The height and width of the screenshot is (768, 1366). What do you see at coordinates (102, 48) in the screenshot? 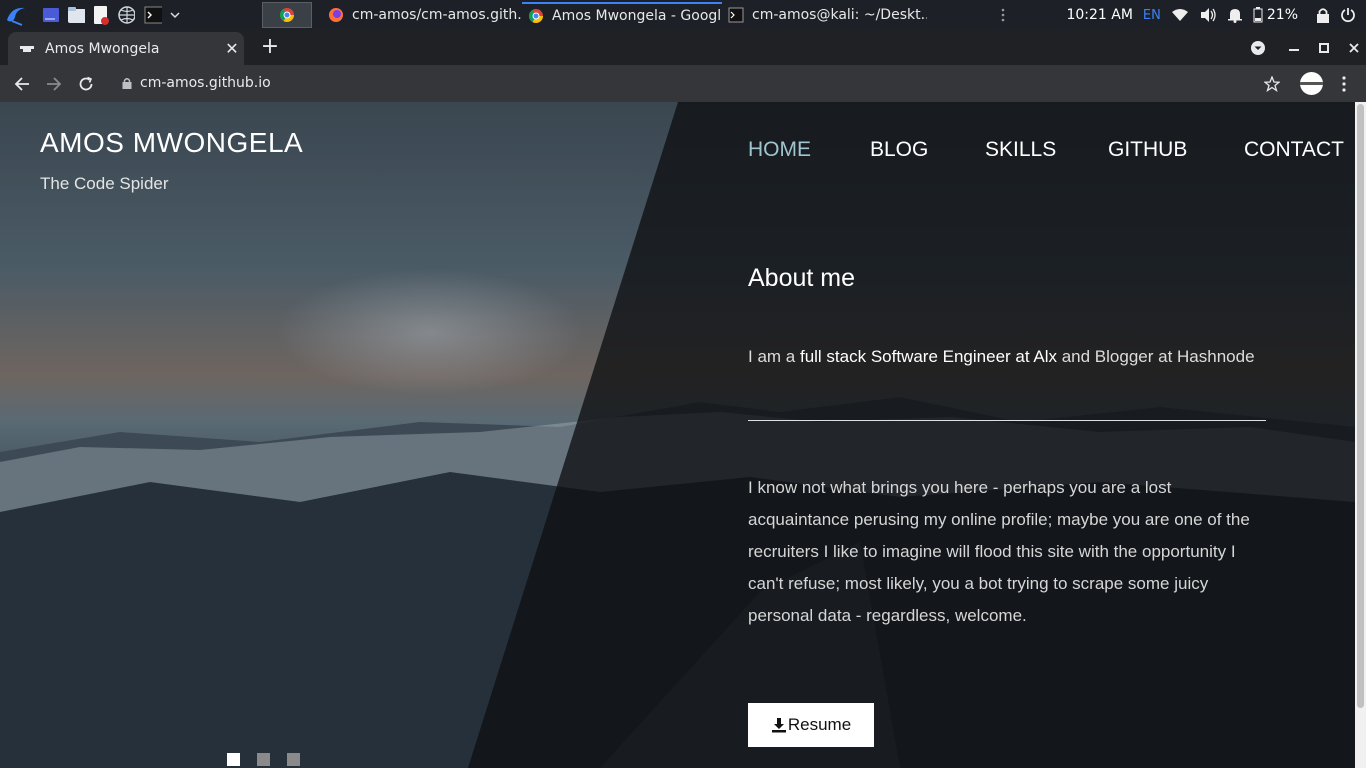
I see `tab-title: Amos Mwongela` at bounding box center [102, 48].